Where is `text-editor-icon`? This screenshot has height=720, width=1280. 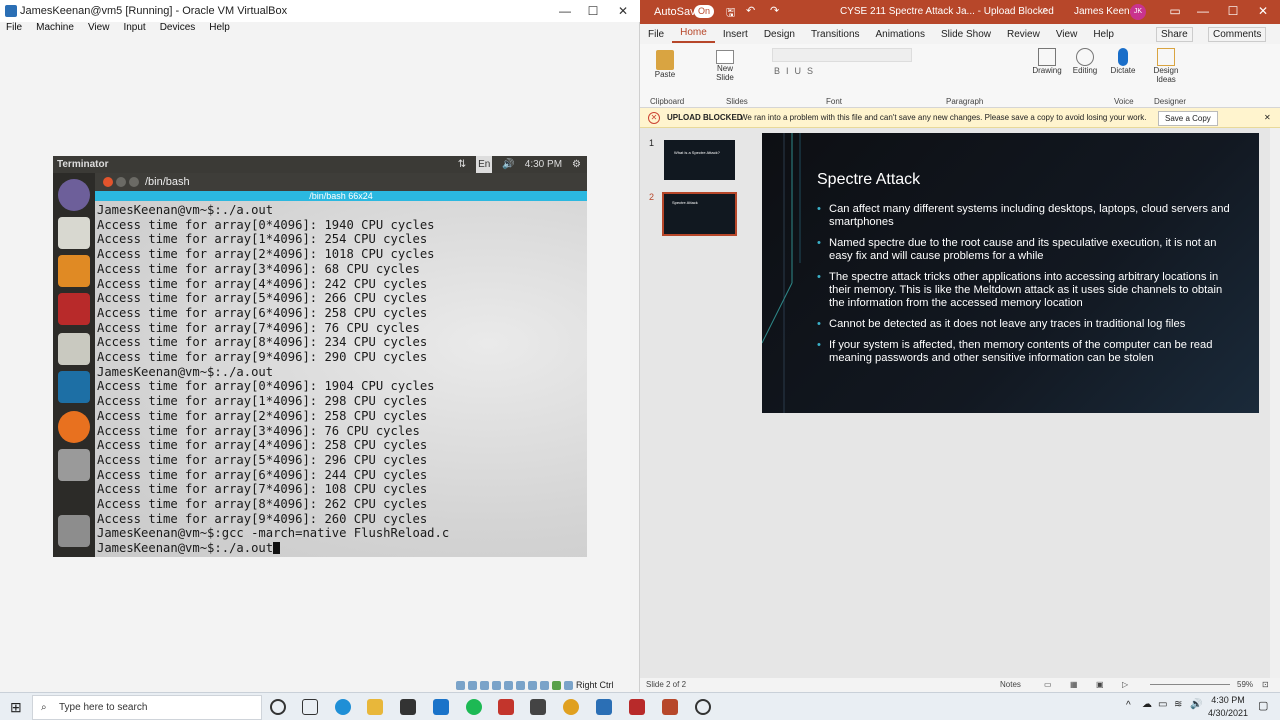 text-editor-icon is located at coordinates (74, 233).